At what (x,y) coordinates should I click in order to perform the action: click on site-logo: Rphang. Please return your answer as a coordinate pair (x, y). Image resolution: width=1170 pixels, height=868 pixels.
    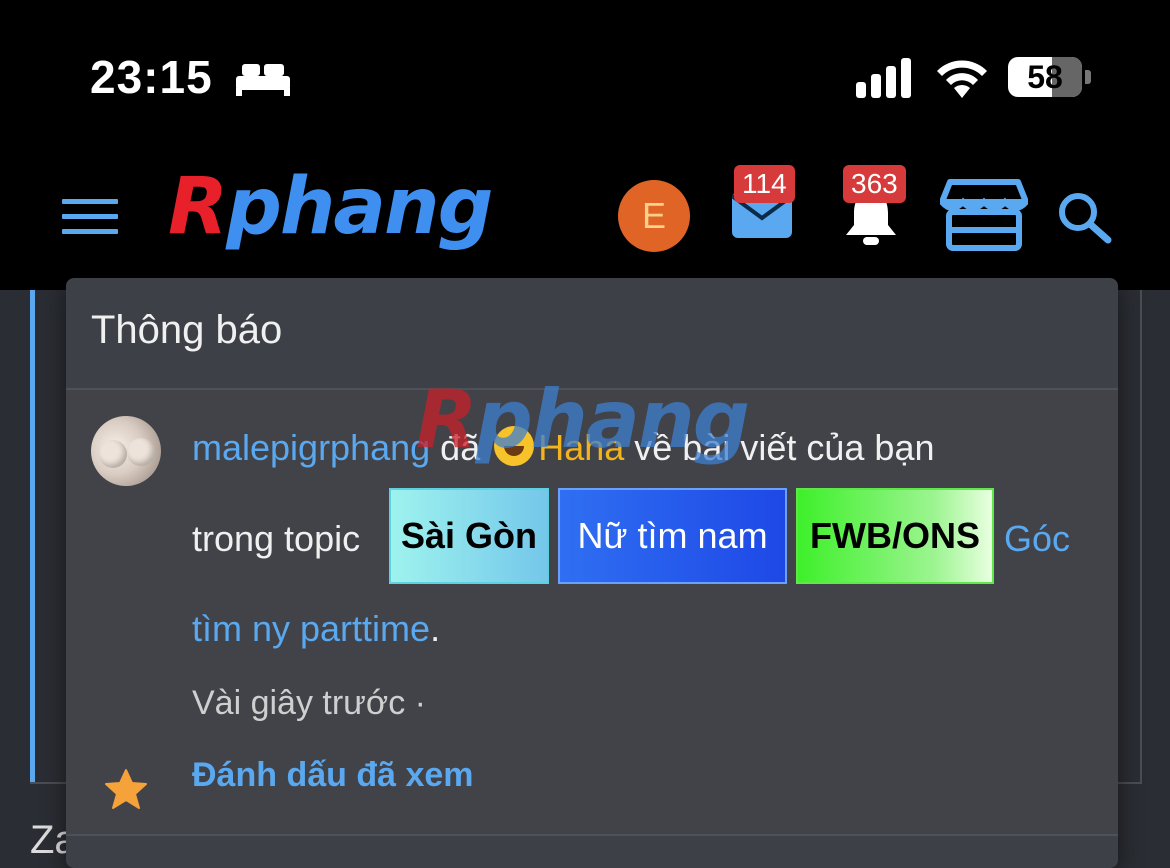
    Looking at the image, I should click on (330, 207).